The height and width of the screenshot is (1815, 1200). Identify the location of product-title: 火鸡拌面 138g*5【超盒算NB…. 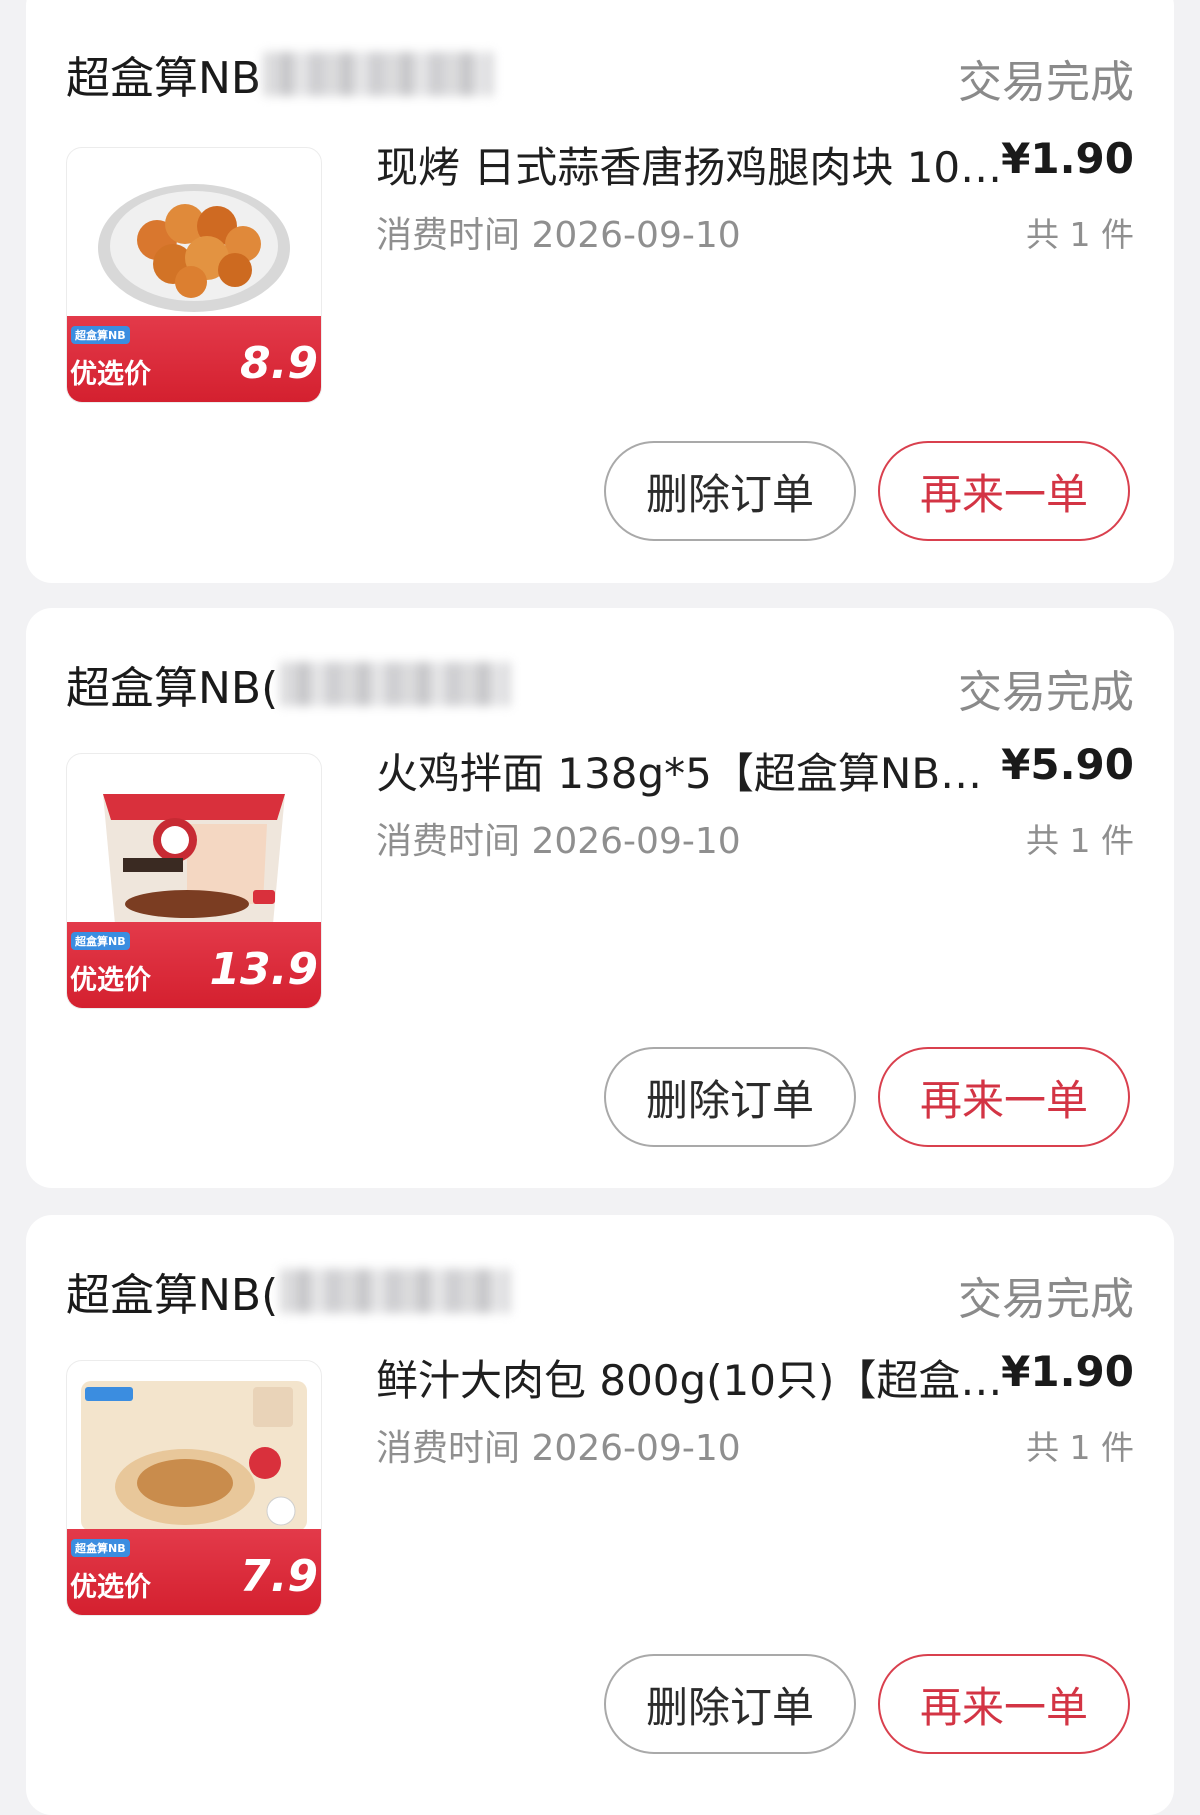
(696, 770).